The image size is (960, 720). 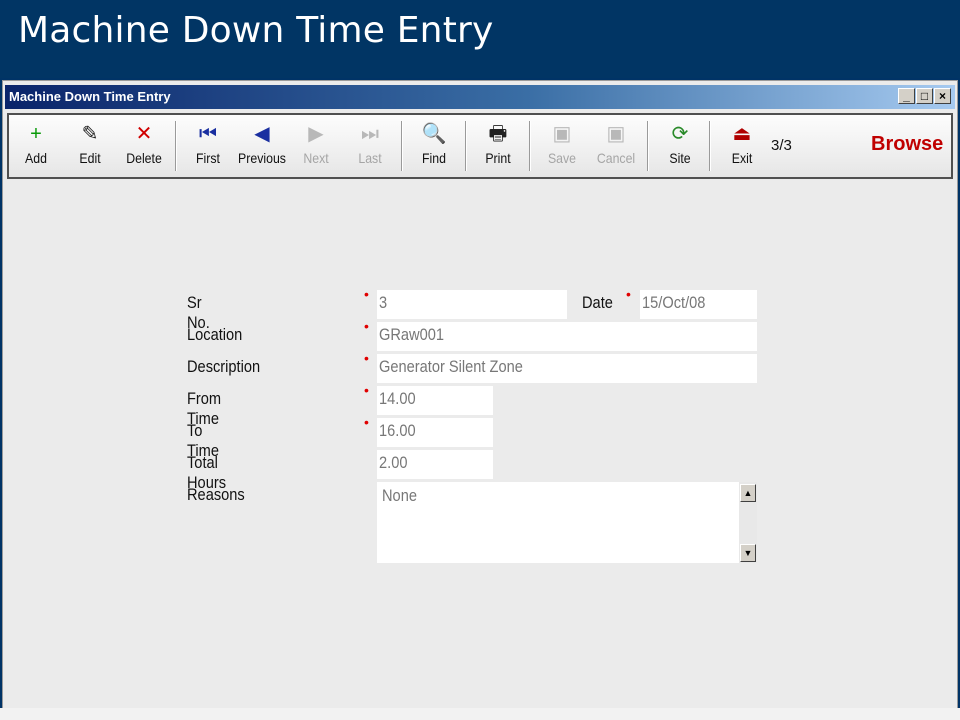 I want to click on exit-icon: ⏏, so click(x=742, y=134).